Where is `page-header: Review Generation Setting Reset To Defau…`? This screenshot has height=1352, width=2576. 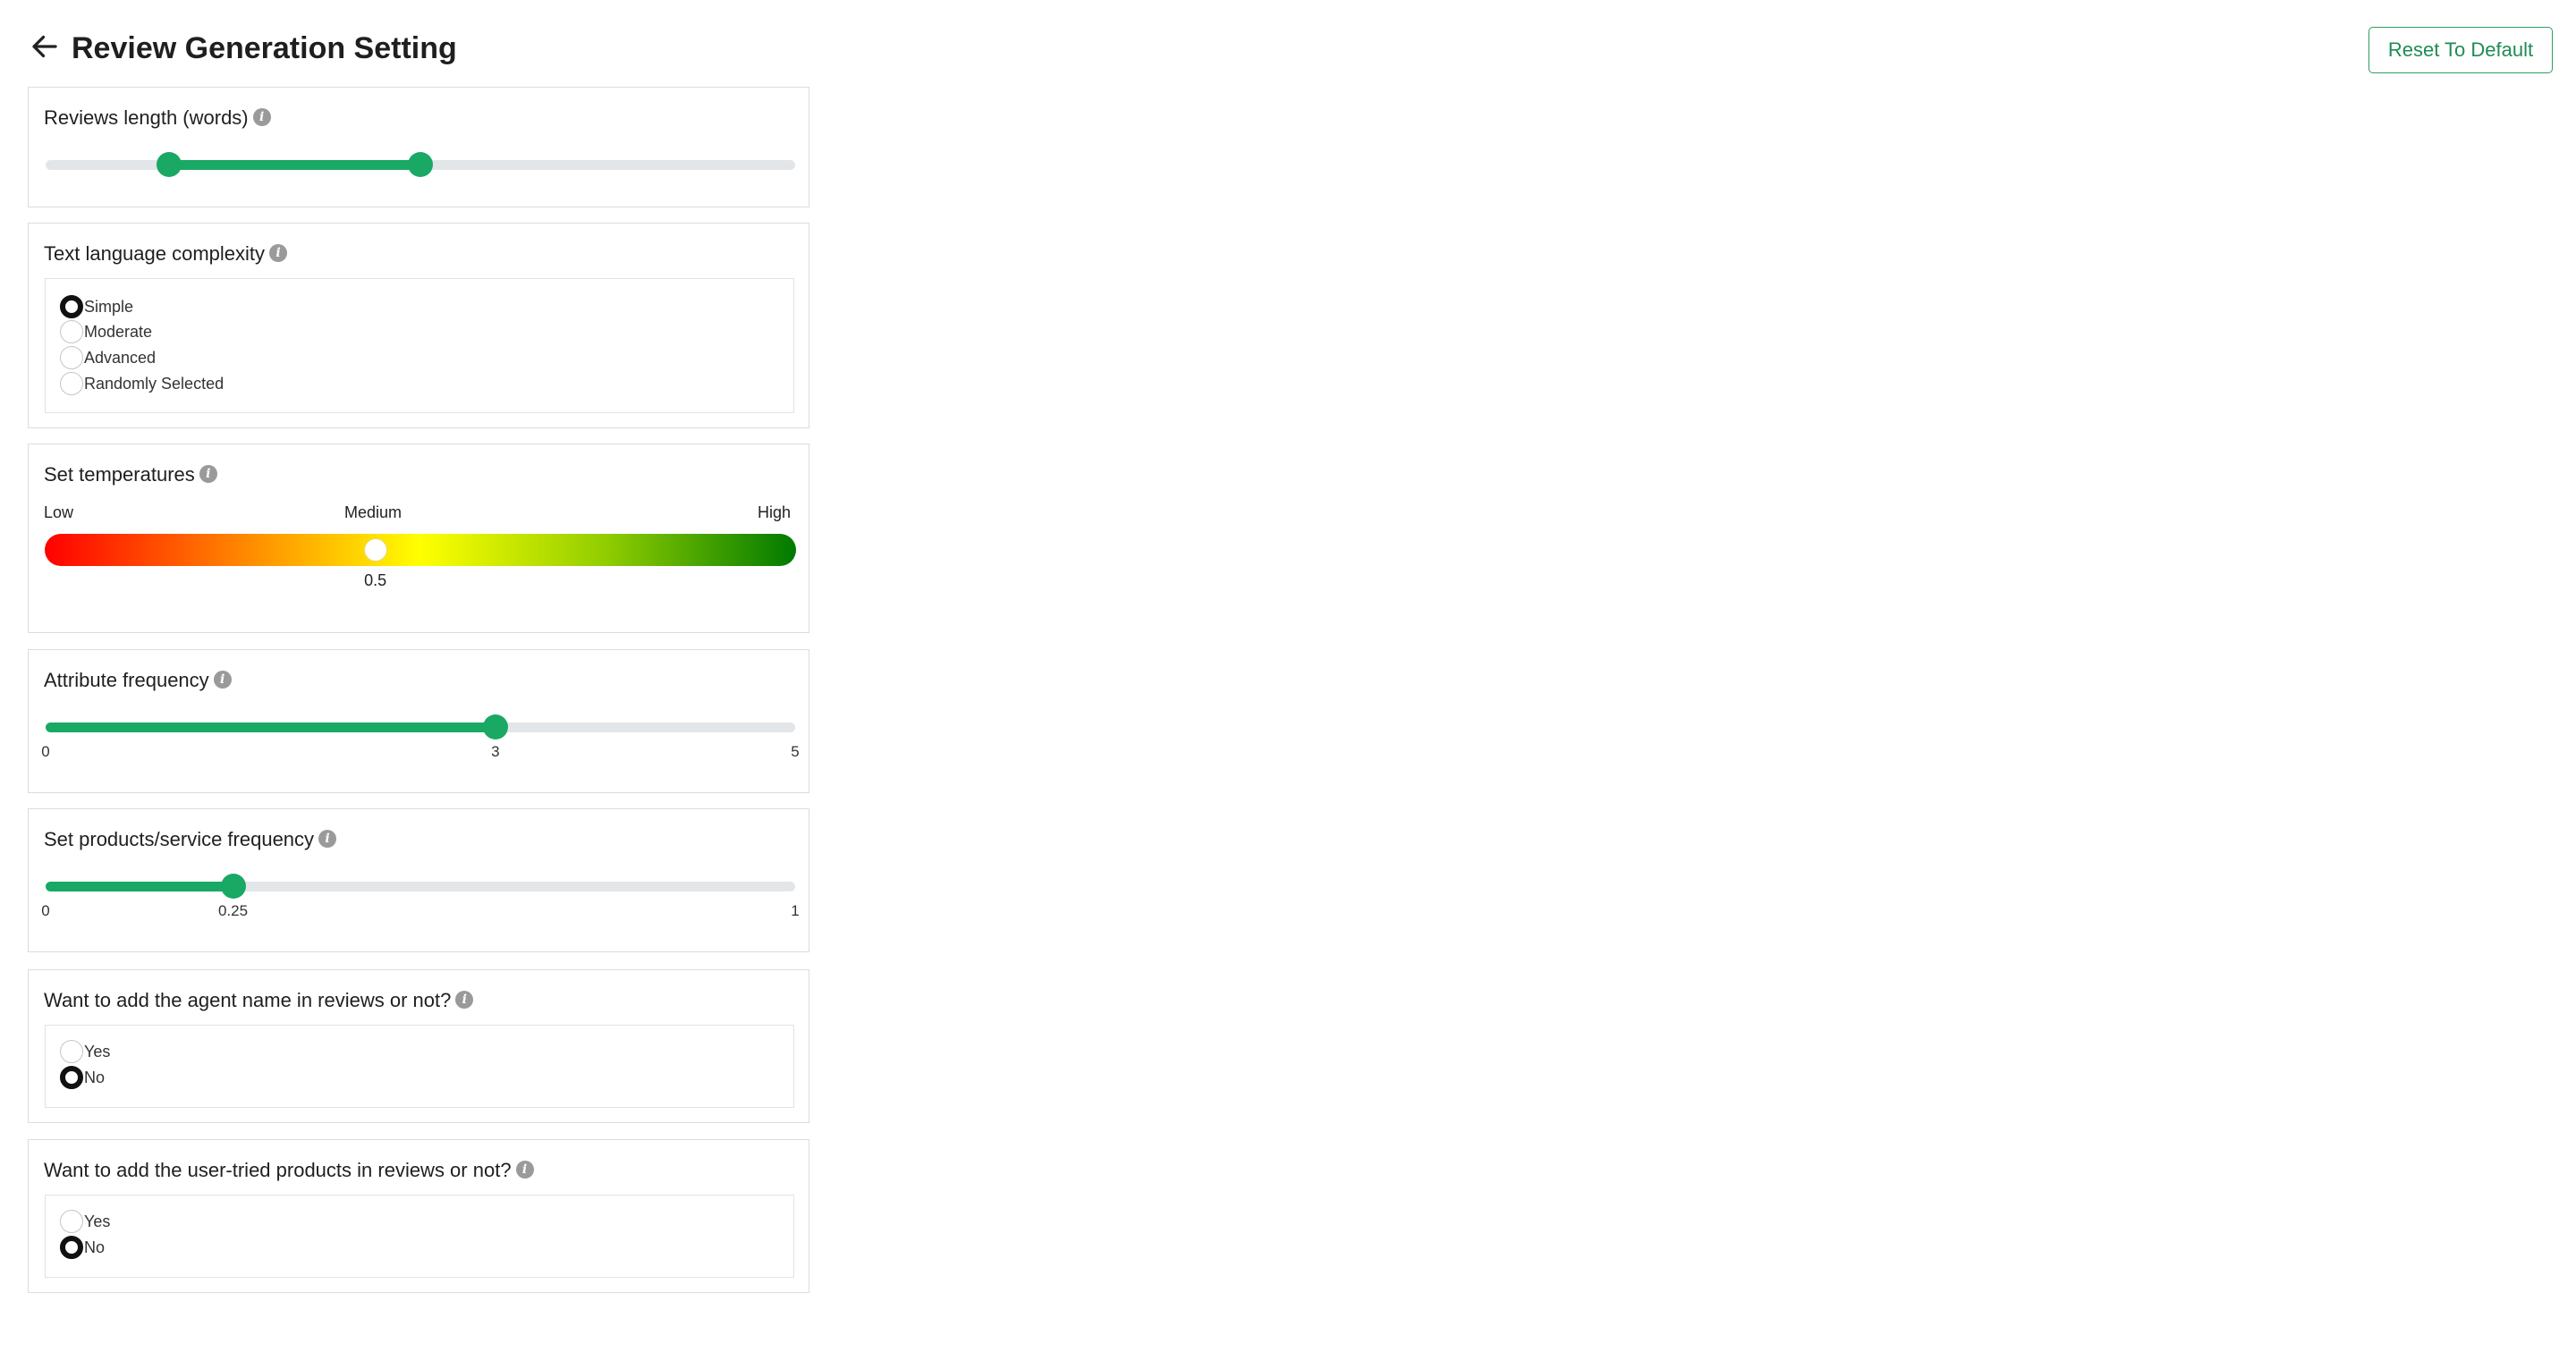
page-header: Review Generation Setting Reset To Defau… is located at coordinates (1294, 50).